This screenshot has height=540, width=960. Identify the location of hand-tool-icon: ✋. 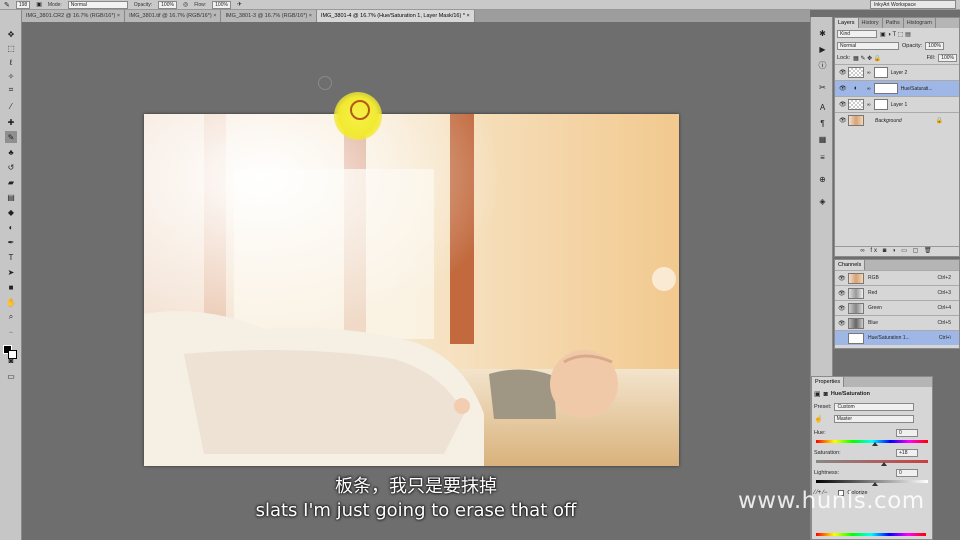
(11, 302).